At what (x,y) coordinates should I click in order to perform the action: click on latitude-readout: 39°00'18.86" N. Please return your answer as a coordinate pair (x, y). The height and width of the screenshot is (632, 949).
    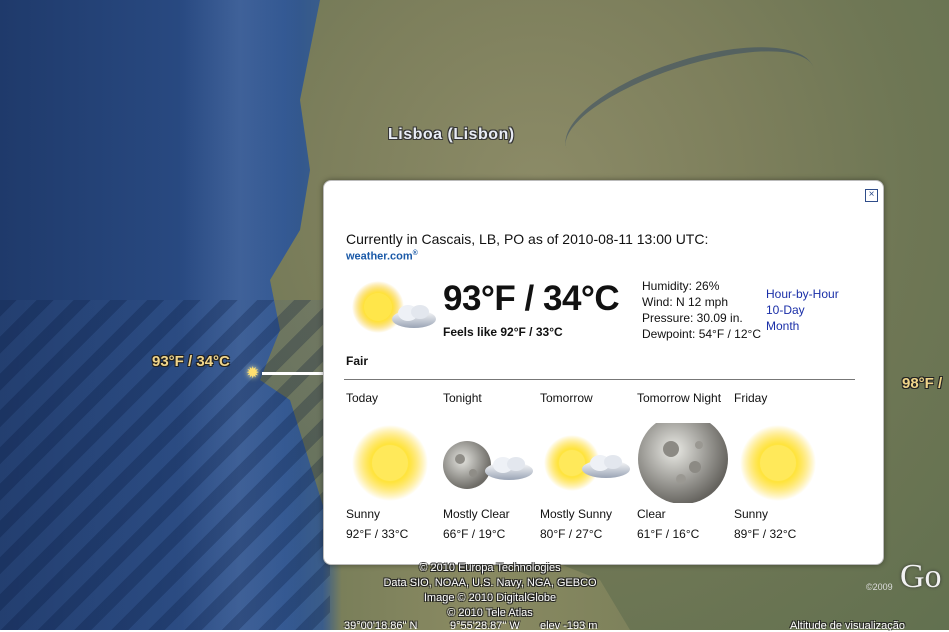
    Looking at the image, I should click on (381, 626).